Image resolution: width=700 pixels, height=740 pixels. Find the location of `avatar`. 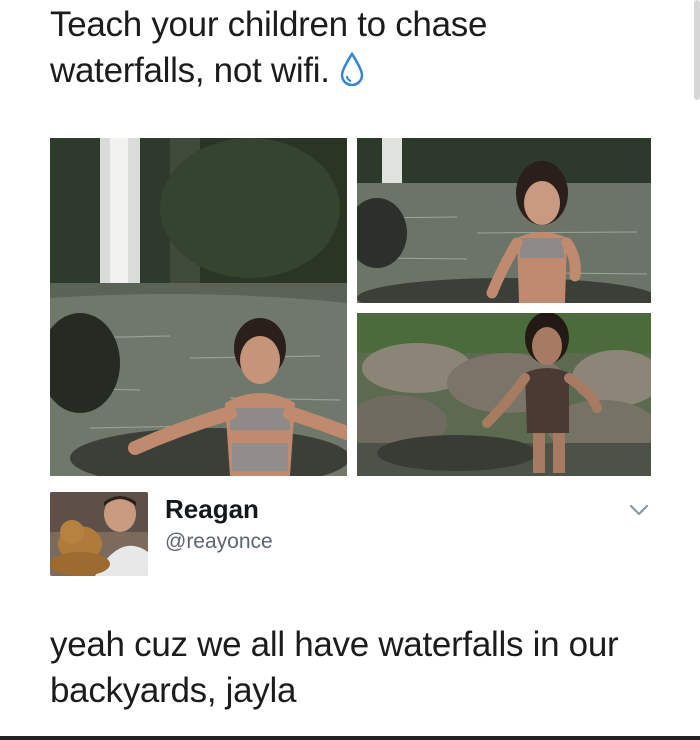

avatar is located at coordinates (99, 534).